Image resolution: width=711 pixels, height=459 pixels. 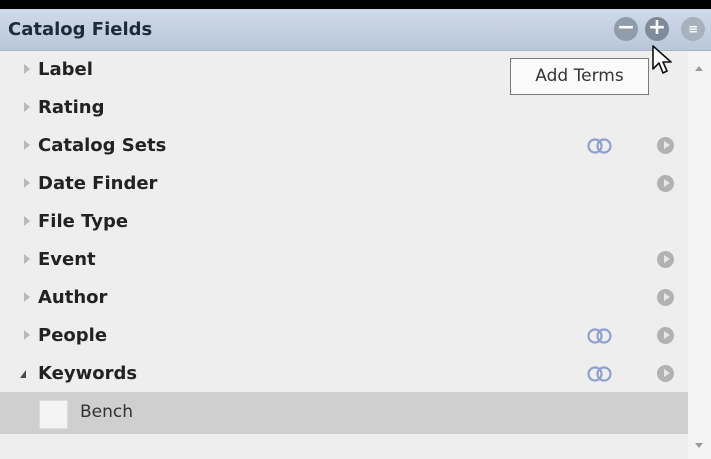 I want to click on list-view-icon: ≡, so click(x=693, y=29).